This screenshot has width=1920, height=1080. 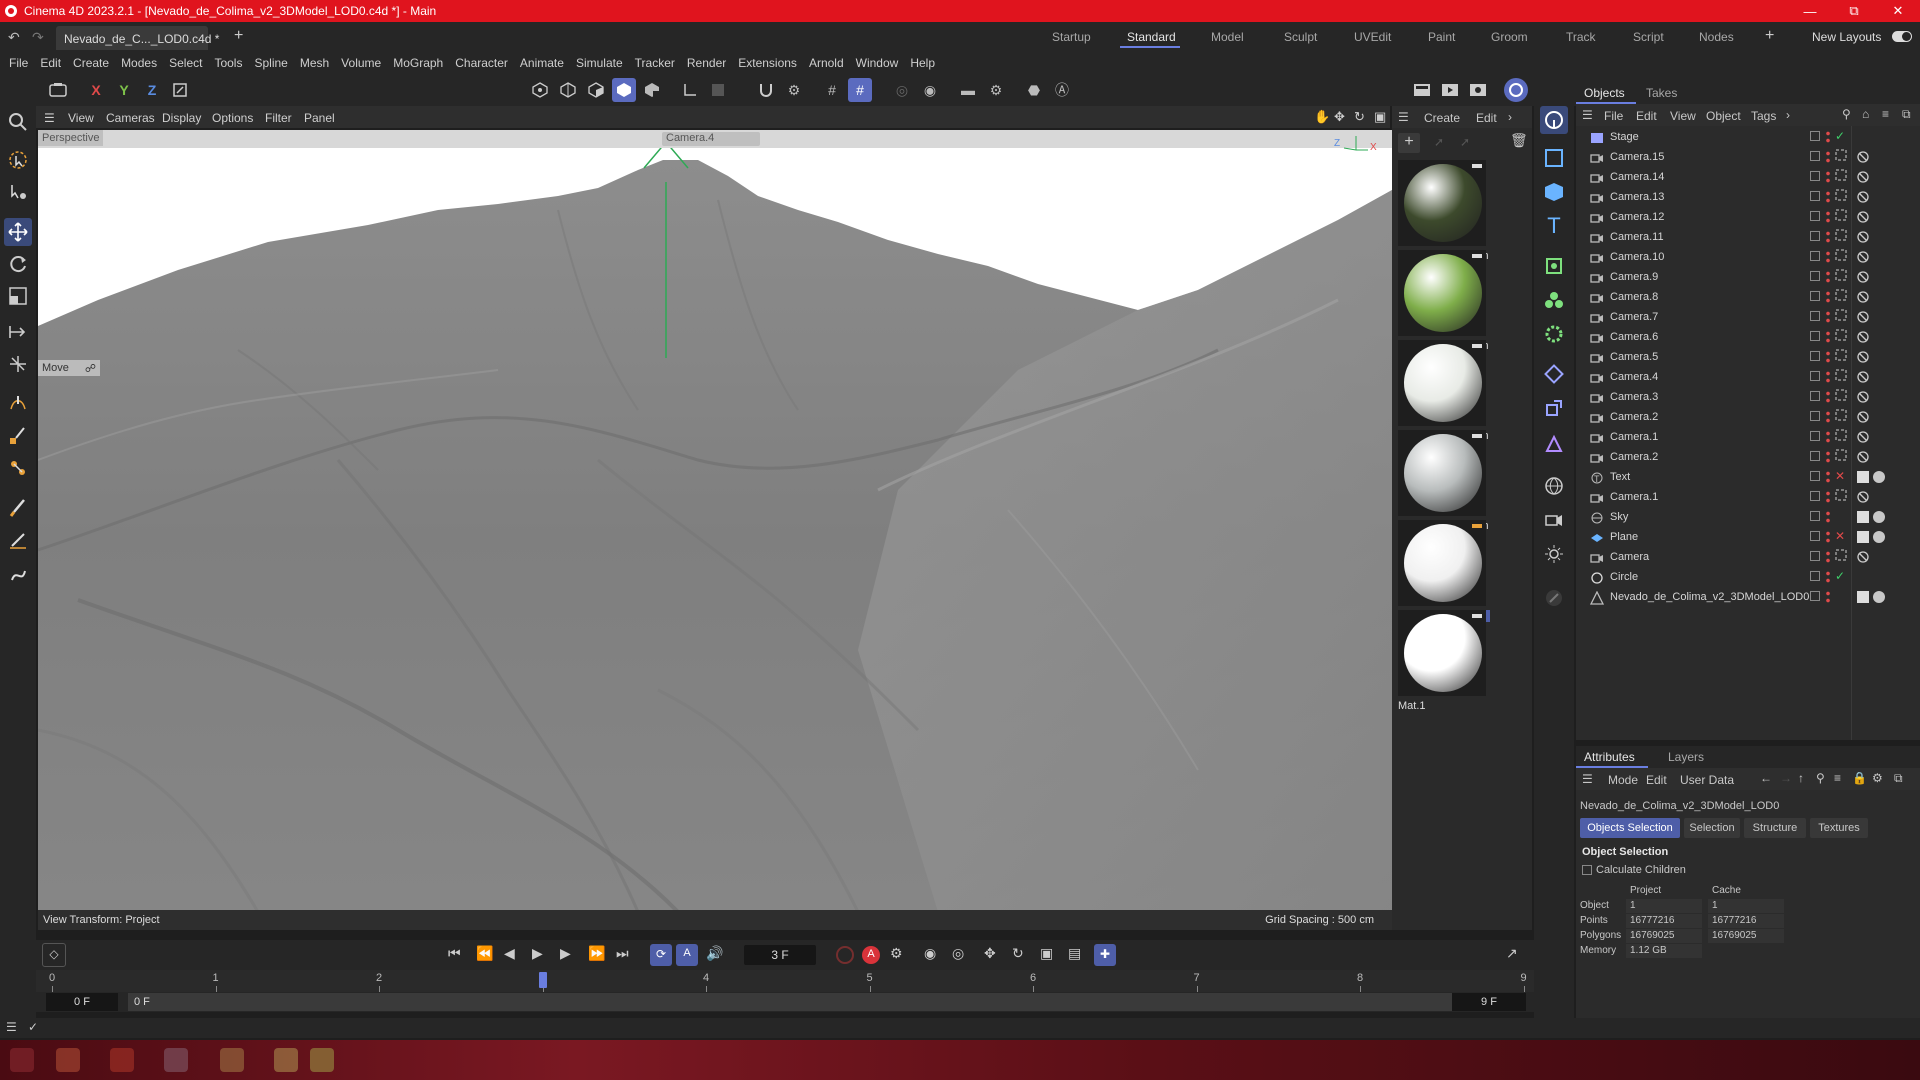 I want to click on object-row: Camera.3, so click(x=1748, y=398).